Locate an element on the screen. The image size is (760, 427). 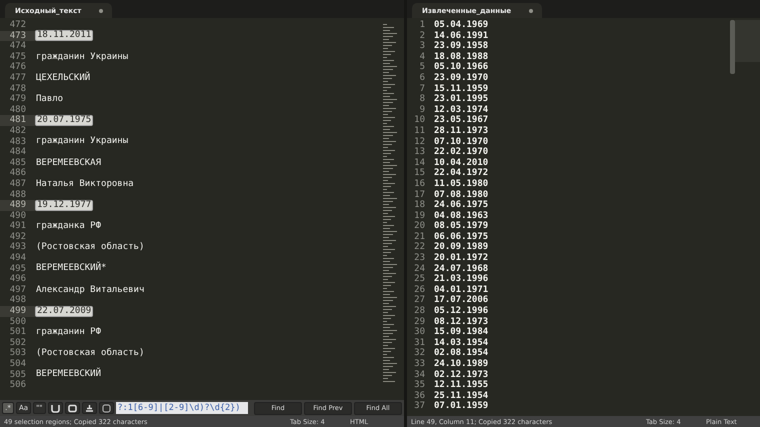
line-number: 21 is located at coordinates (419, 237).